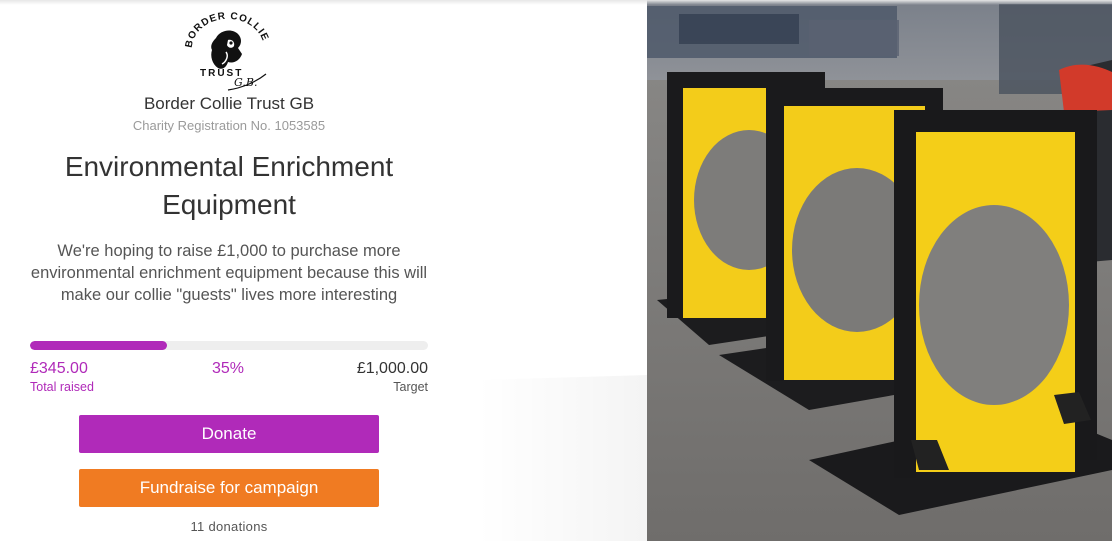 The height and width of the screenshot is (541, 1112). Describe the element at coordinates (229, 488) in the screenshot. I see `fundraise-button: Fundraise for campaign` at that location.